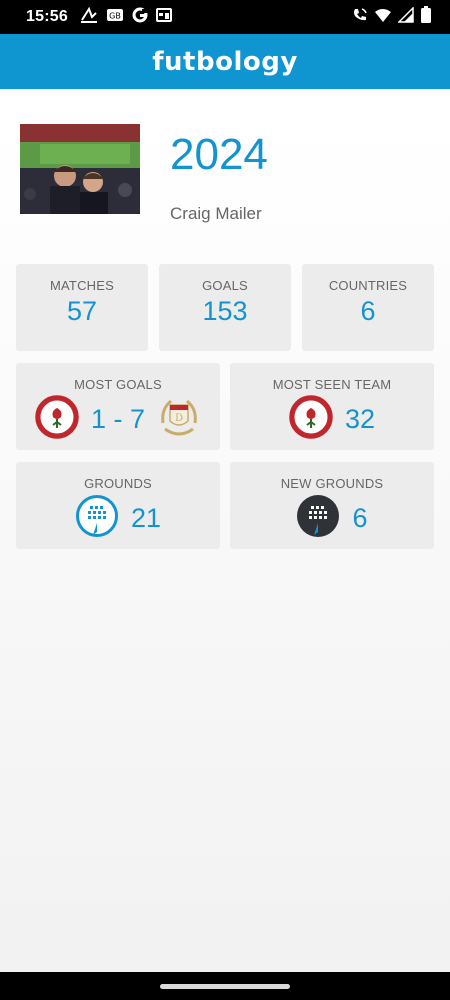  I want to click on matches-value: 57, so click(82, 311).